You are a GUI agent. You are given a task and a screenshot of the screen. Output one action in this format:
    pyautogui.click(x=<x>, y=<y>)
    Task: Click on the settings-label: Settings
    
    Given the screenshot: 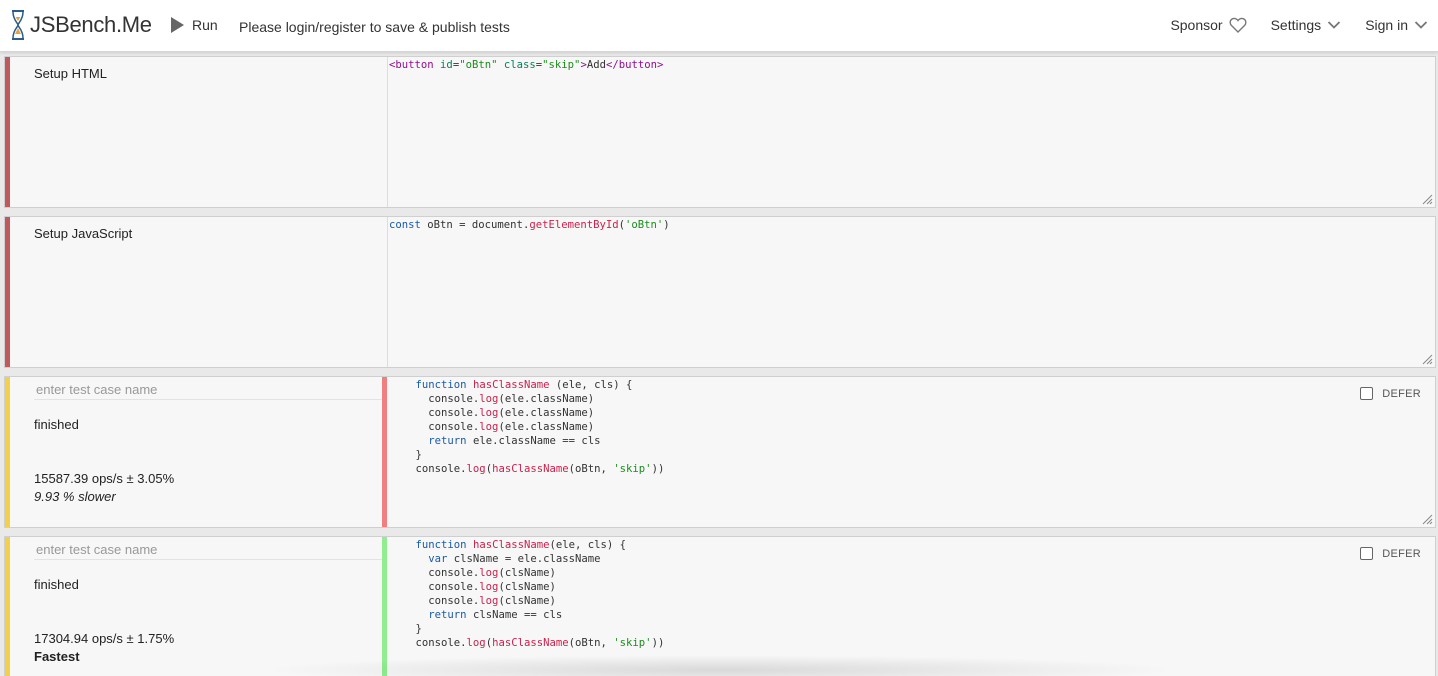 What is the action you would take?
    pyautogui.click(x=1296, y=25)
    